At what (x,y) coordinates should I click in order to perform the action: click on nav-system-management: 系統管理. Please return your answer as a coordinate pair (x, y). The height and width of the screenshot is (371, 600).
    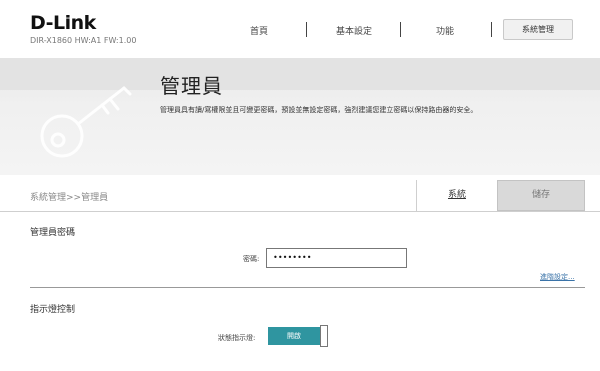
    Looking at the image, I should click on (538, 29).